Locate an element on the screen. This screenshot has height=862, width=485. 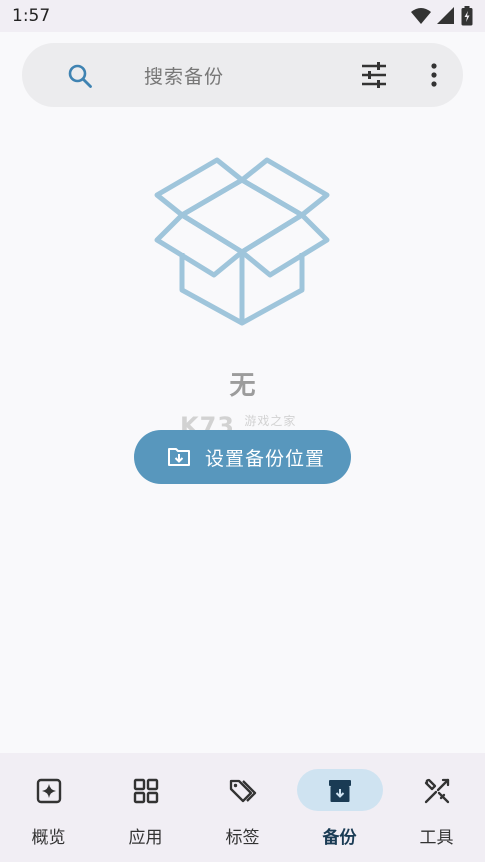
more-vert-icon is located at coordinates (434, 75).